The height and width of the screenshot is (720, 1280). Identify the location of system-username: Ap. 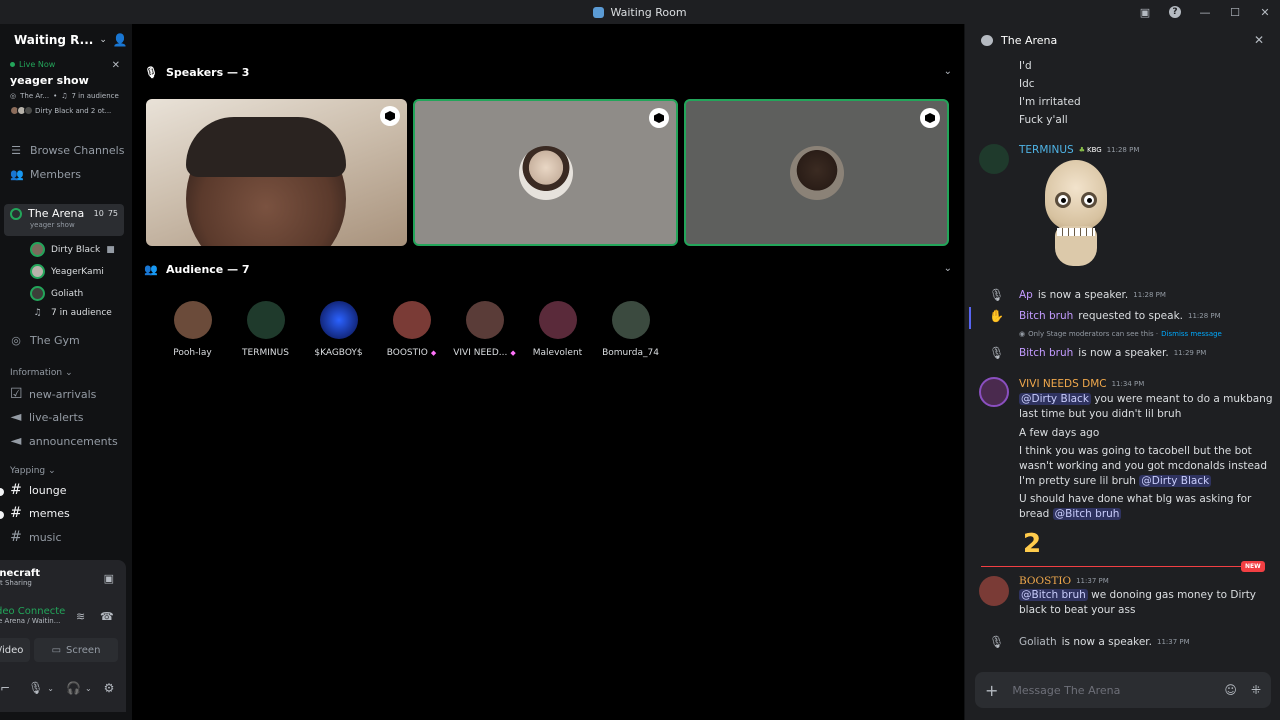
(1026, 295).